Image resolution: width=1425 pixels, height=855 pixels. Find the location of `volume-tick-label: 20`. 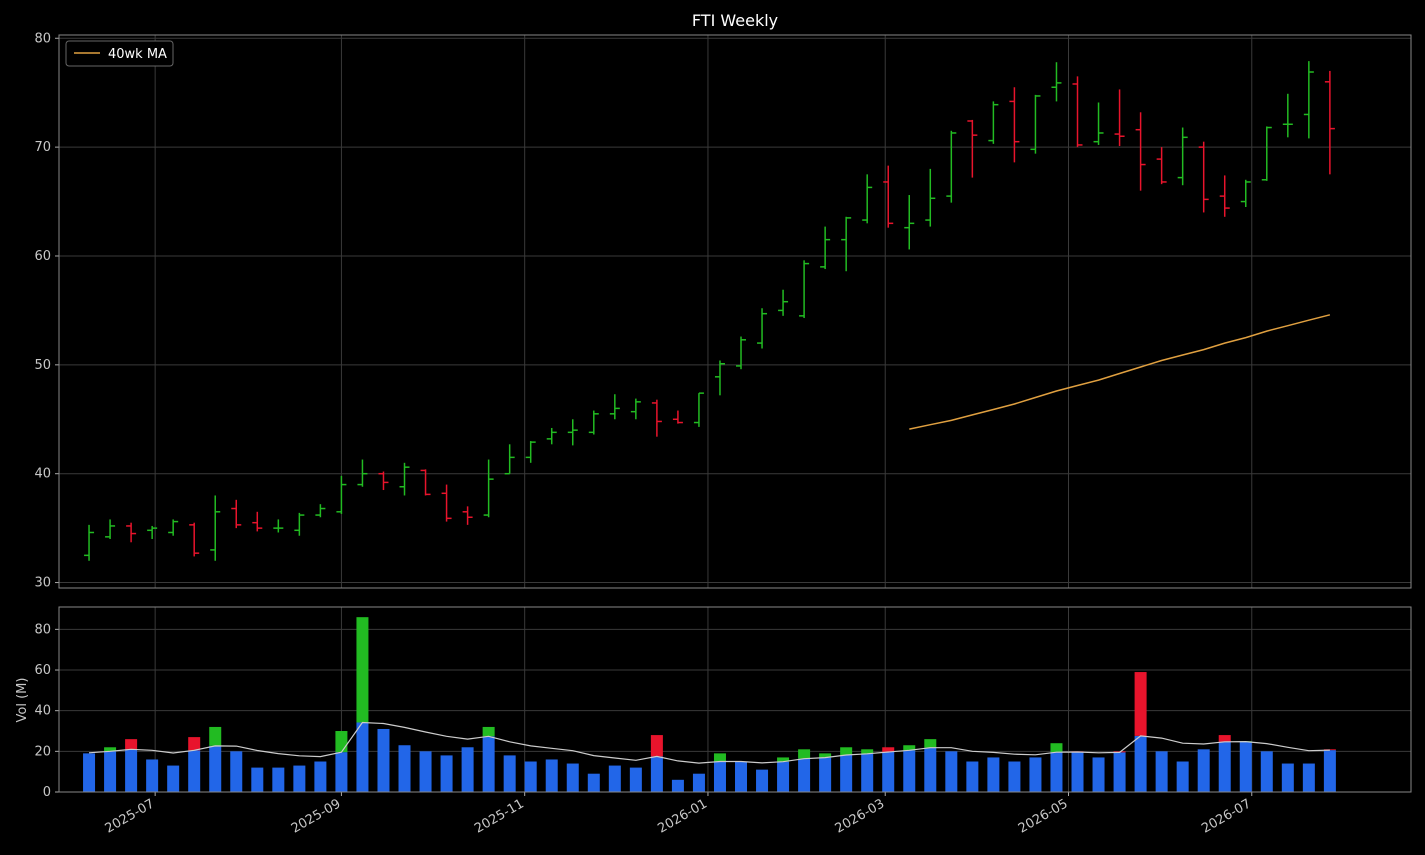

volume-tick-label: 20 is located at coordinates (42, 751).